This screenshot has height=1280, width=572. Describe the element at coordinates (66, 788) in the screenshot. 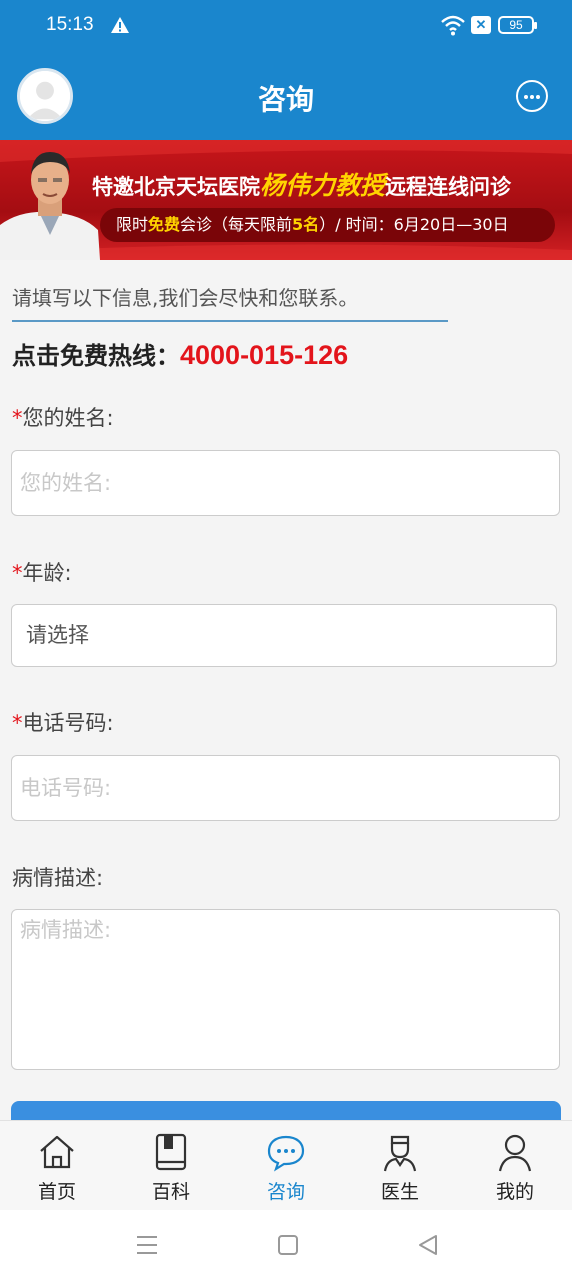

I see `phone-placeholder: 电话号码:` at that location.